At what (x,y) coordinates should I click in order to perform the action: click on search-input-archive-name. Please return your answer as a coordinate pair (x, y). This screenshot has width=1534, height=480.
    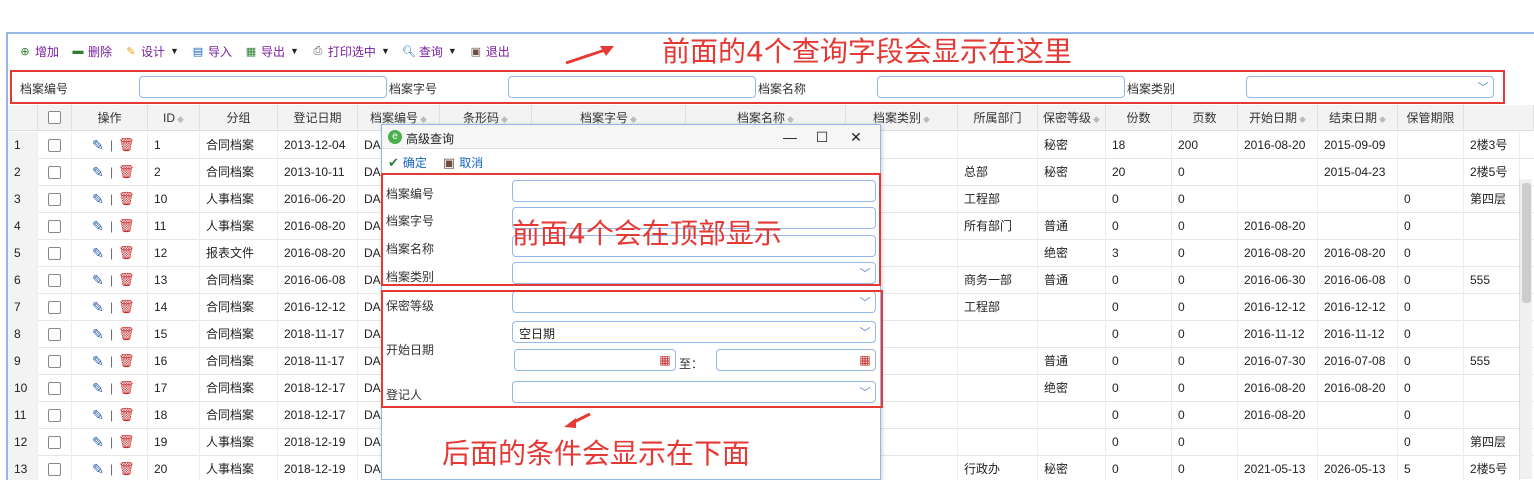
    Looking at the image, I should click on (1001, 87).